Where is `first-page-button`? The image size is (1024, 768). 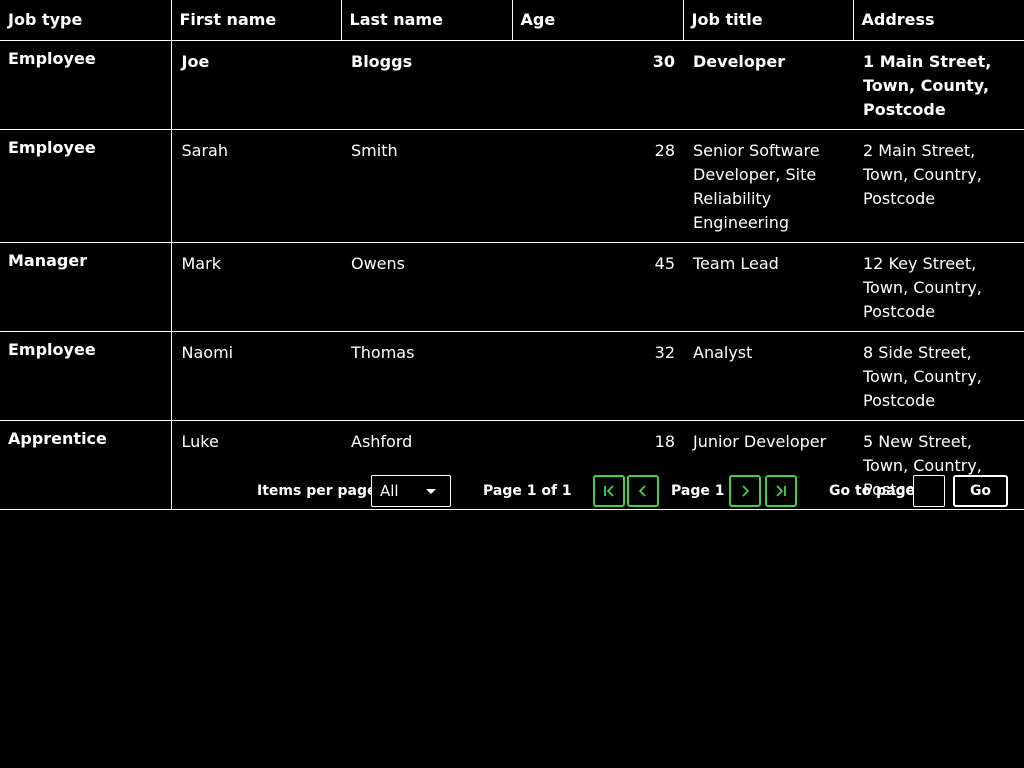 first-page-button is located at coordinates (609, 491).